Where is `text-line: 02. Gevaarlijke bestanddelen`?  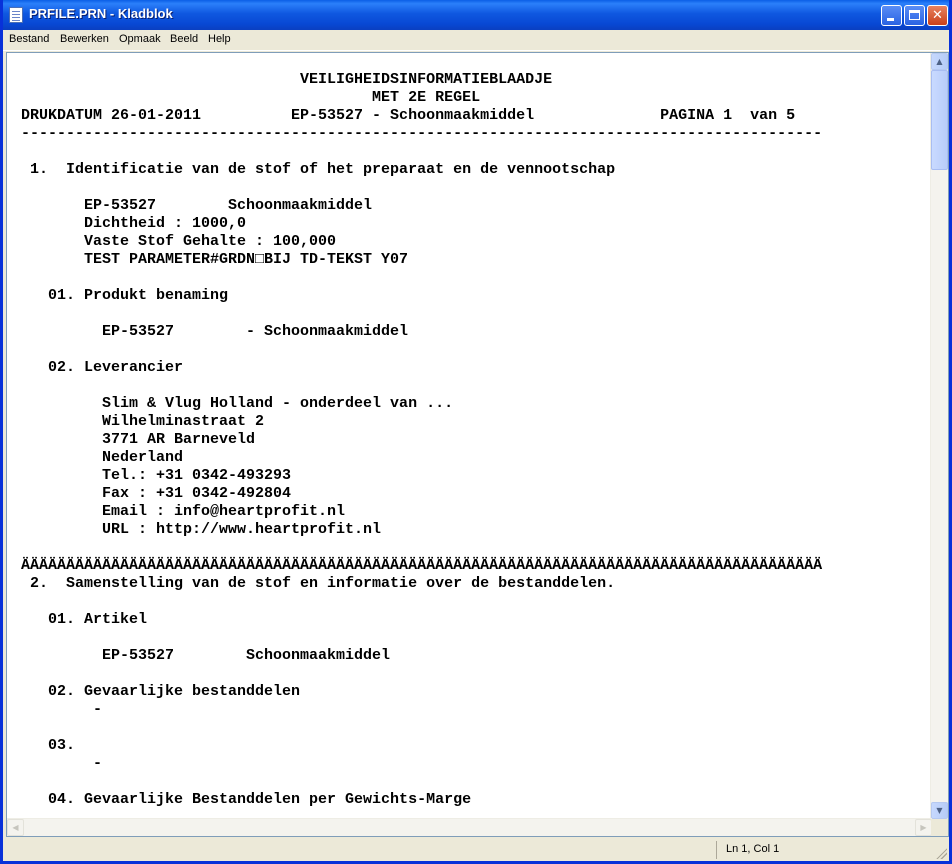 text-line: 02. Gevaarlijke bestanddelen is located at coordinates (161, 691).